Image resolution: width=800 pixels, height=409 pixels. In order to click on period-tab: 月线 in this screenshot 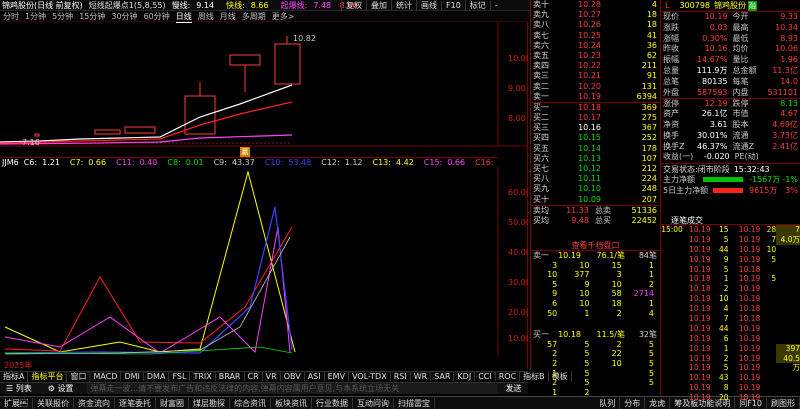, I will do `click(228, 16)`.